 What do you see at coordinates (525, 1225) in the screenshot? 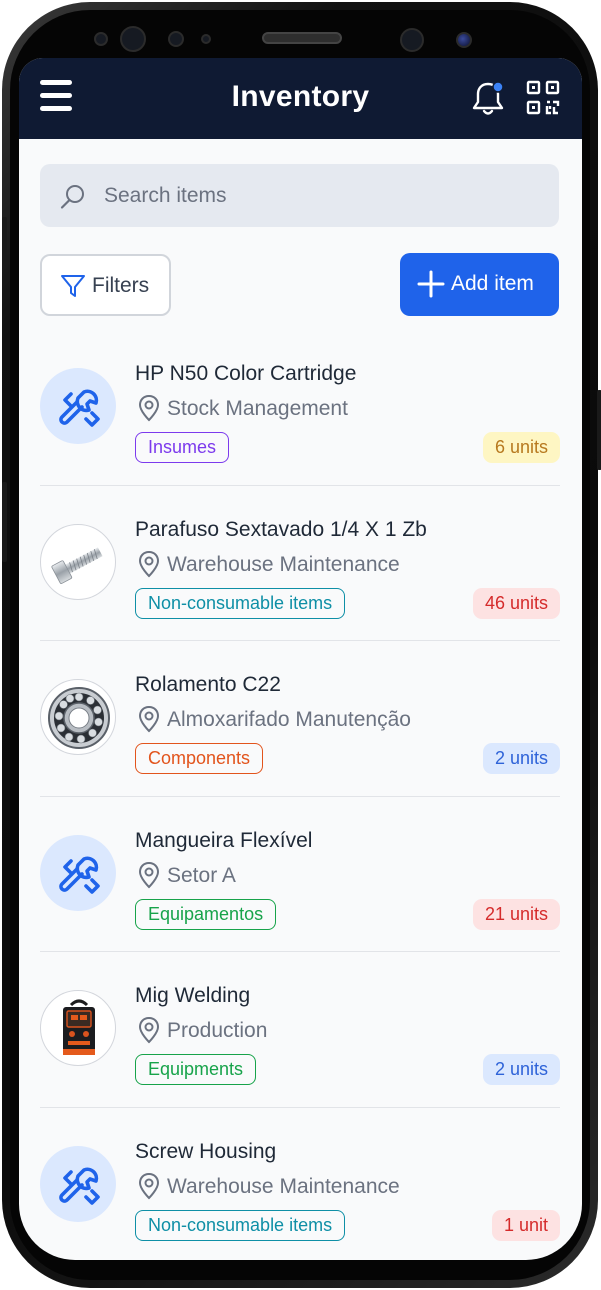
I see `quantity-badge: 1 unit` at bounding box center [525, 1225].